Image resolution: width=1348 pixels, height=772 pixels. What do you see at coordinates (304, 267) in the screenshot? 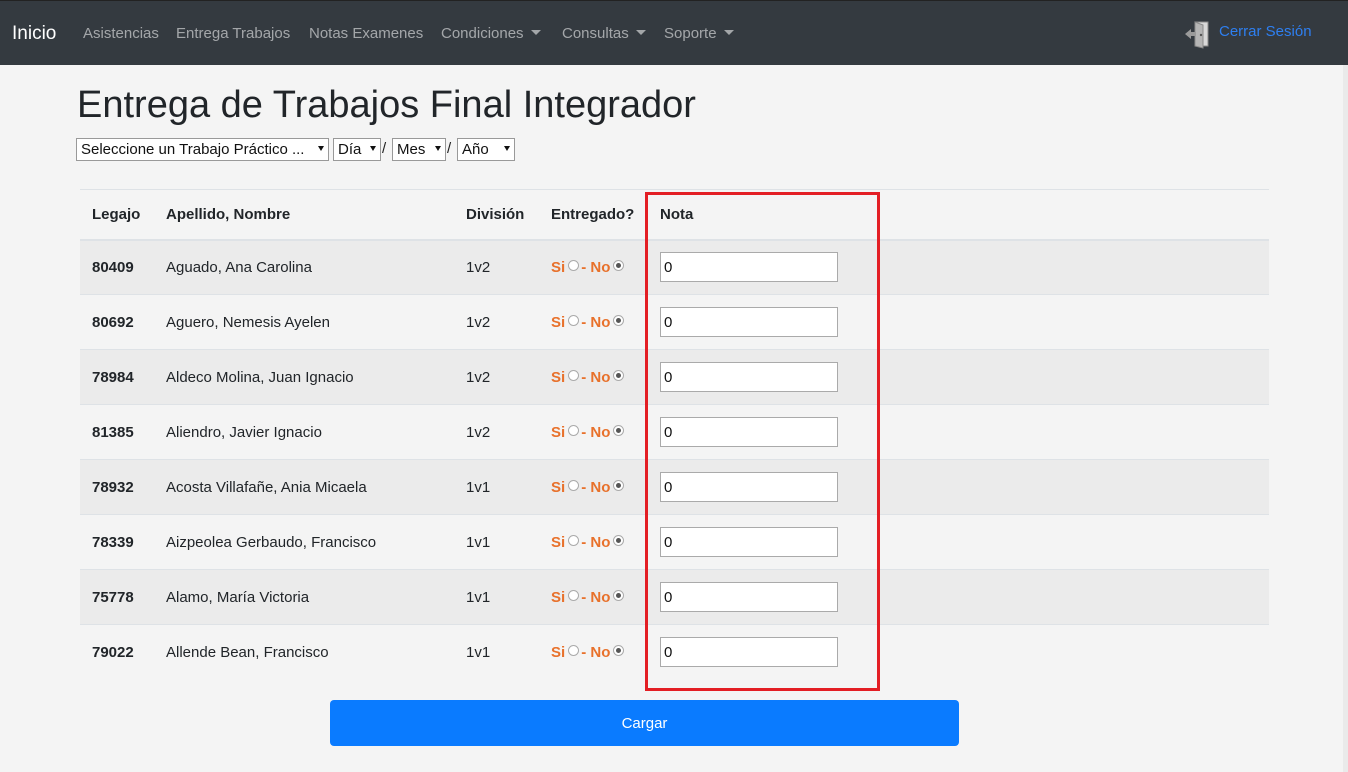
I see `cell-nombre: Aguado, Ana Carolina` at bounding box center [304, 267].